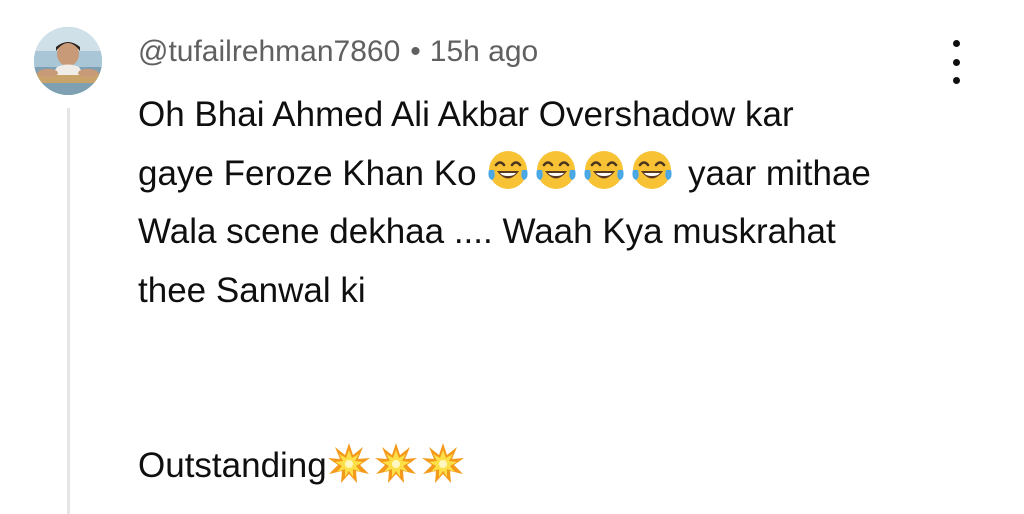 The image size is (1024, 514). Describe the element at coordinates (252, 290) in the screenshot. I see `comment-line: thee Sanwal ki` at that location.